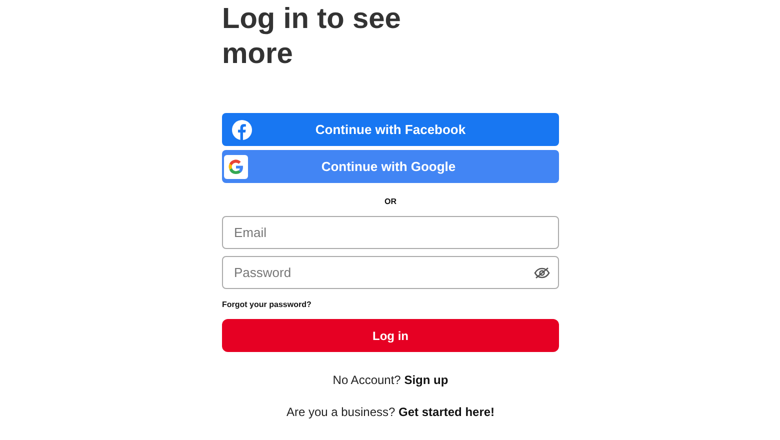 The height and width of the screenshot is (440, 780). I want to click on divider-label: OR, so click(390, 201).